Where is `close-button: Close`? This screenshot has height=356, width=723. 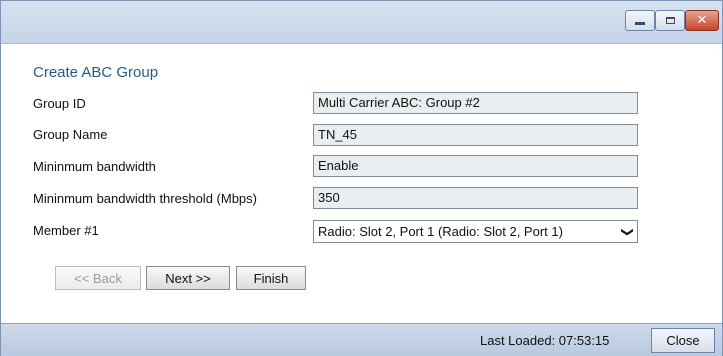
close-button: Close is located at coordinates (683, 340).